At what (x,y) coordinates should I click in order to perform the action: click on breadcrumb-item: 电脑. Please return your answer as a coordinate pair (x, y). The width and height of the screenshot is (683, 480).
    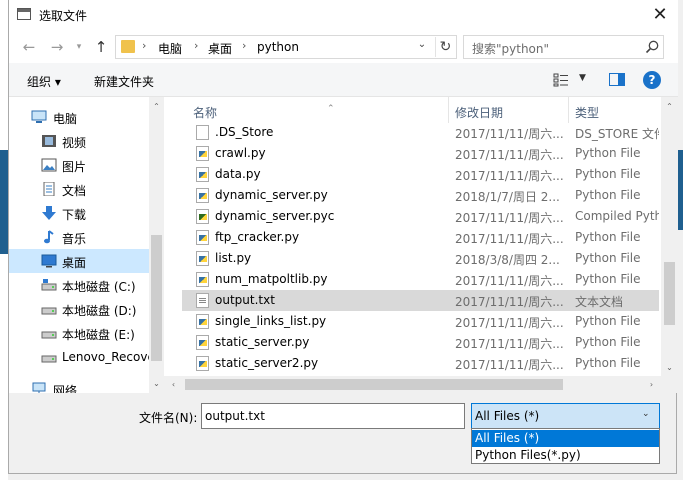
    Looking at the image, I should click on (170, 48).